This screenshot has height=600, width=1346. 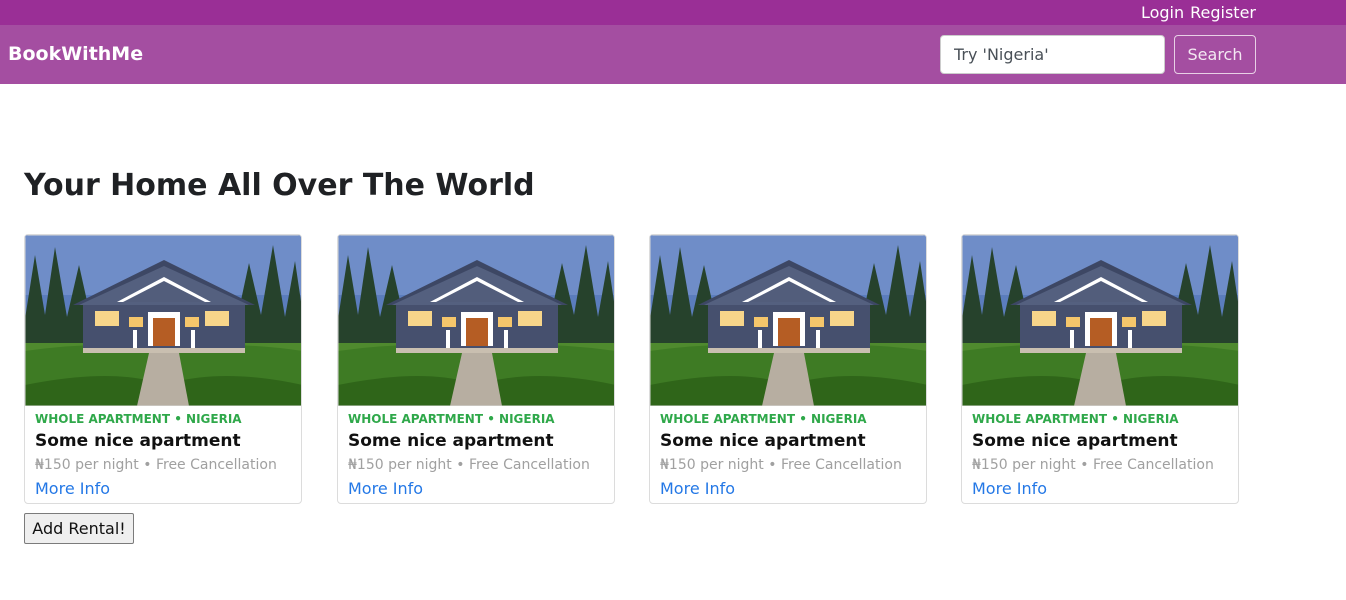 I want to click on search-input, so click(x=1052, y=54).